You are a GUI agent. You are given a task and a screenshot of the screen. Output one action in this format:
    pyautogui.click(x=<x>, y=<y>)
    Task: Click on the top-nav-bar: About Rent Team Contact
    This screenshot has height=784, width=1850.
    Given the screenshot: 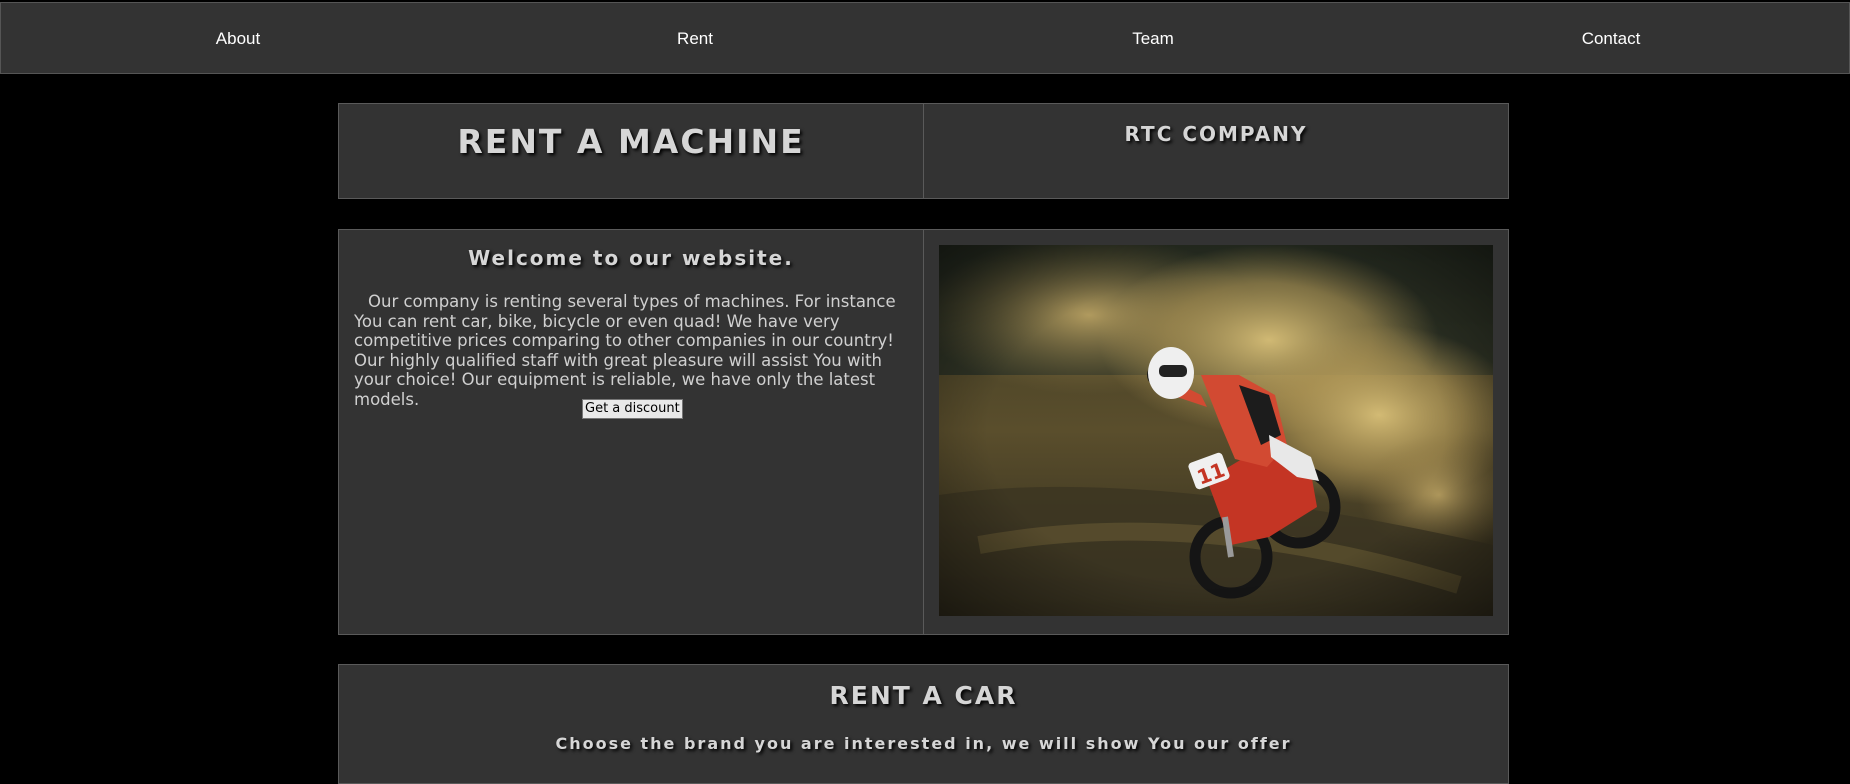 What is the action you would take?
    pyautogui.click(x=925, y=38)
    